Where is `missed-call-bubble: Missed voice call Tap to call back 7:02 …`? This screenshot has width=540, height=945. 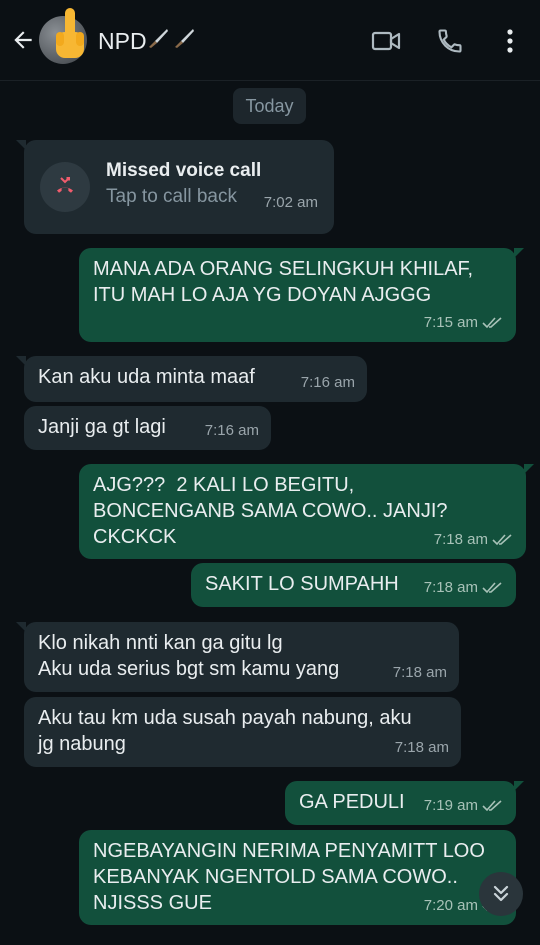 missed-call-bubble: Missed voice call Tap to call back 7:02 … is located at coordinates (175, 187).